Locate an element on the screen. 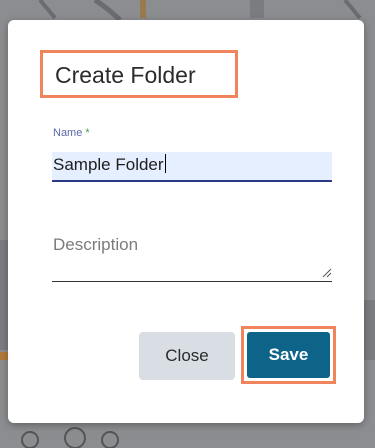 The height and width of the screenshot is (448, 375). close-button: Close is located at coordinates (187, 356).